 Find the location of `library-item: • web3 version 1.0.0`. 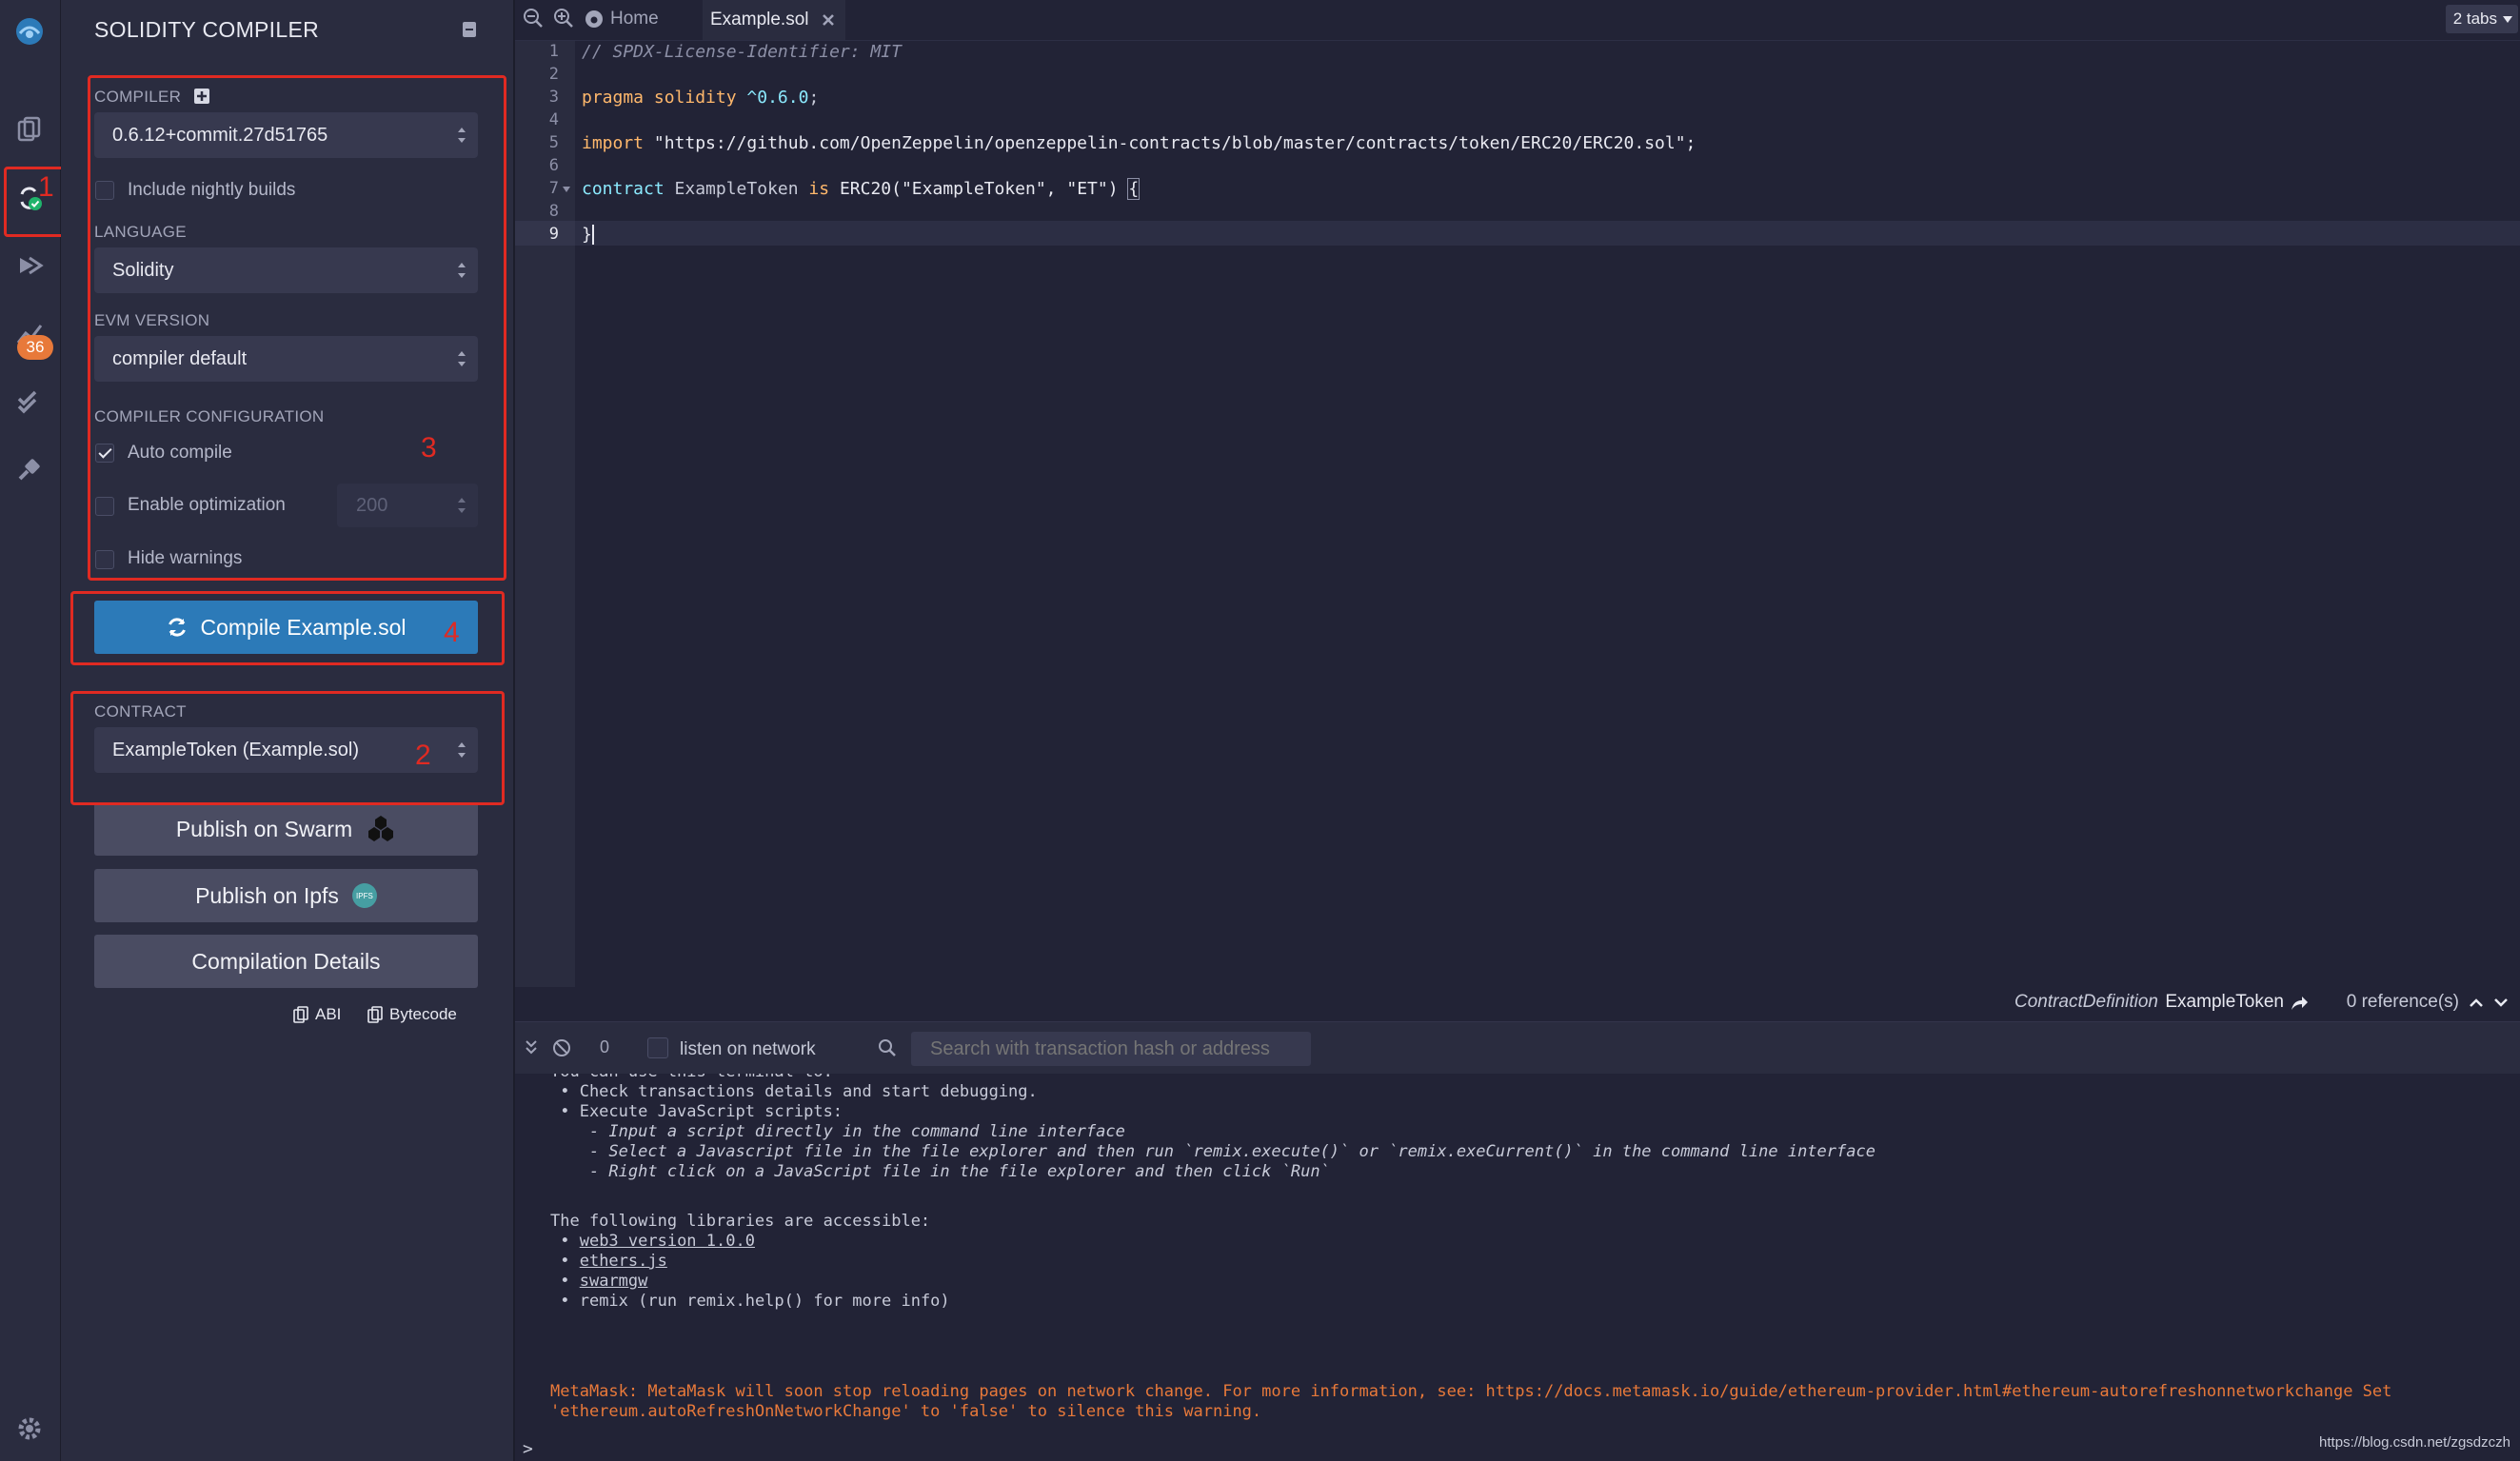

library-item: • web3 version 1.0.0 is located at coordinates (652, 1242).